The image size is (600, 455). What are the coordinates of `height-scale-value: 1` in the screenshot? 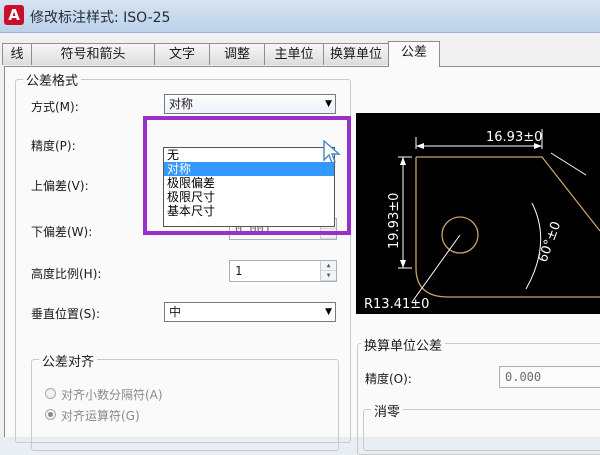 It's located at (239, 271).